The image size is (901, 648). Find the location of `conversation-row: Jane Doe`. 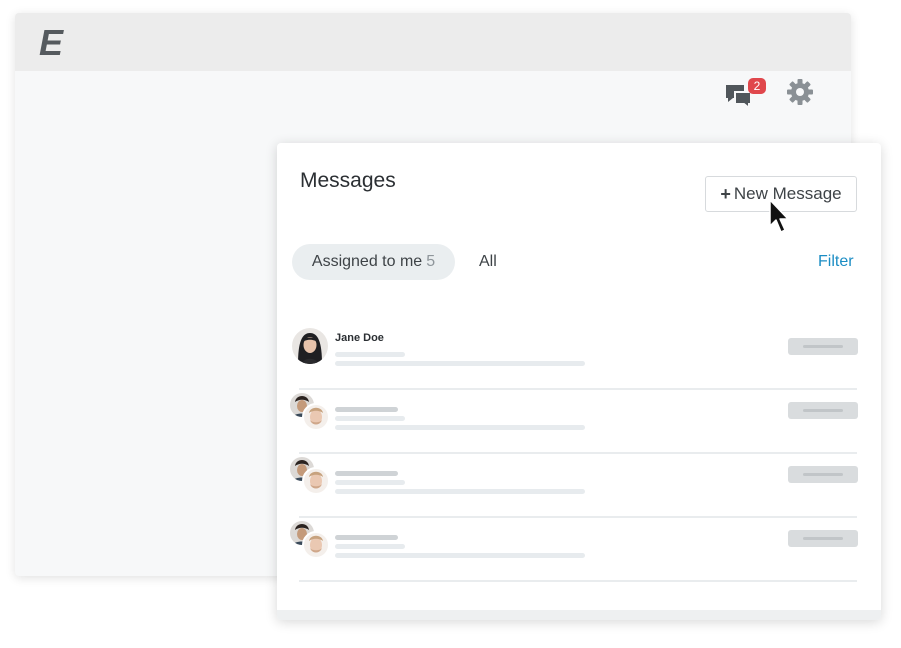

conversation-row: Jane Doe is located at coordinates (574, 358).